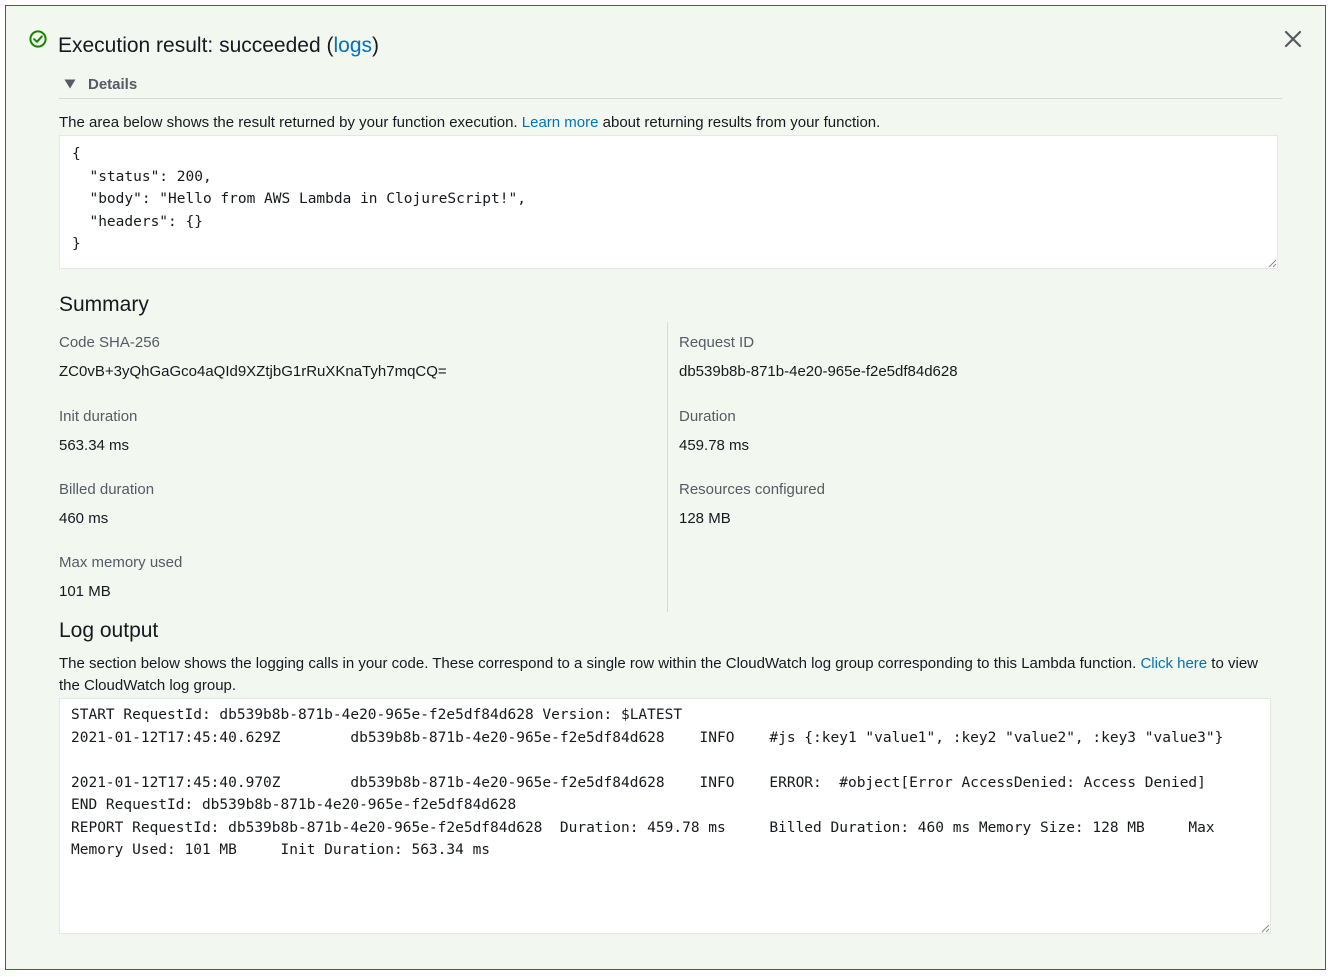 The height and width of the screenshot is (977, 1332). What do you see at coordinates (707, 416) in the screenshot?
I see `duration-label: Duration` at bounding box center [707, 416].